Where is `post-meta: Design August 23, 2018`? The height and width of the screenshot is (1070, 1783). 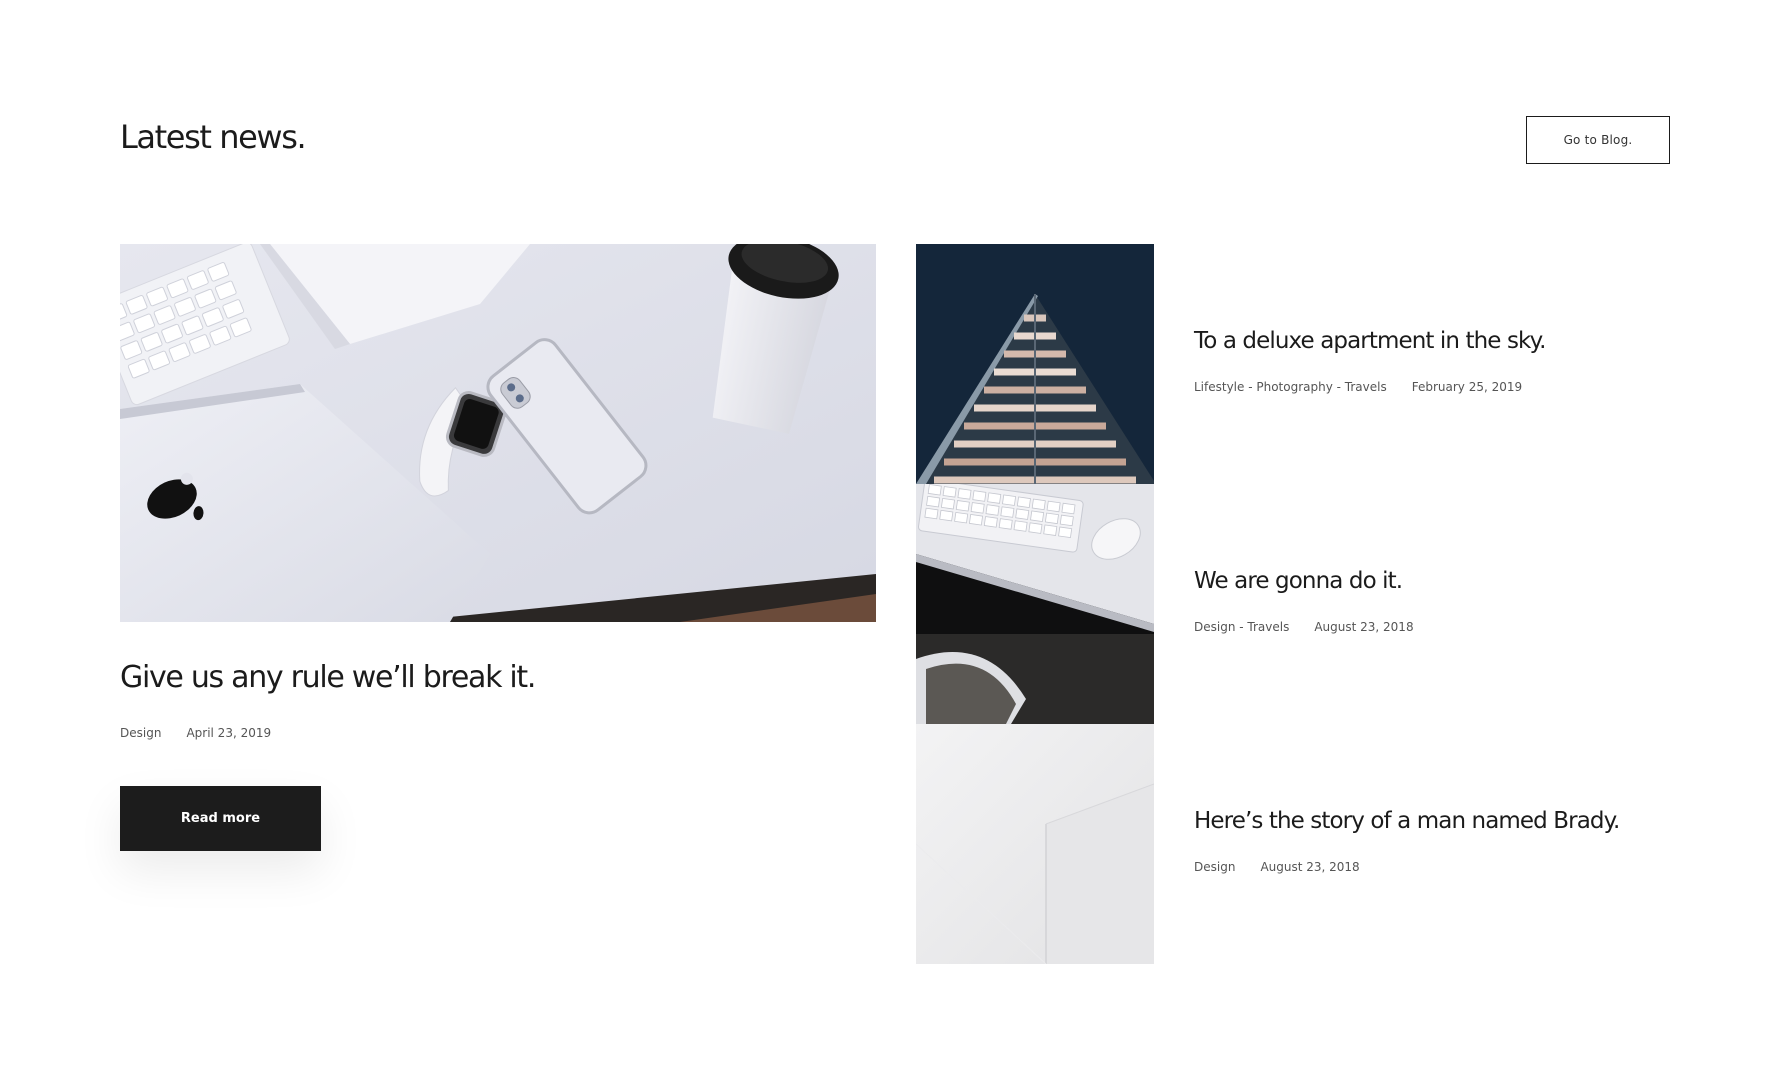 post-meta: Design August 23, 2018 is located at coordinates (1277, 867).